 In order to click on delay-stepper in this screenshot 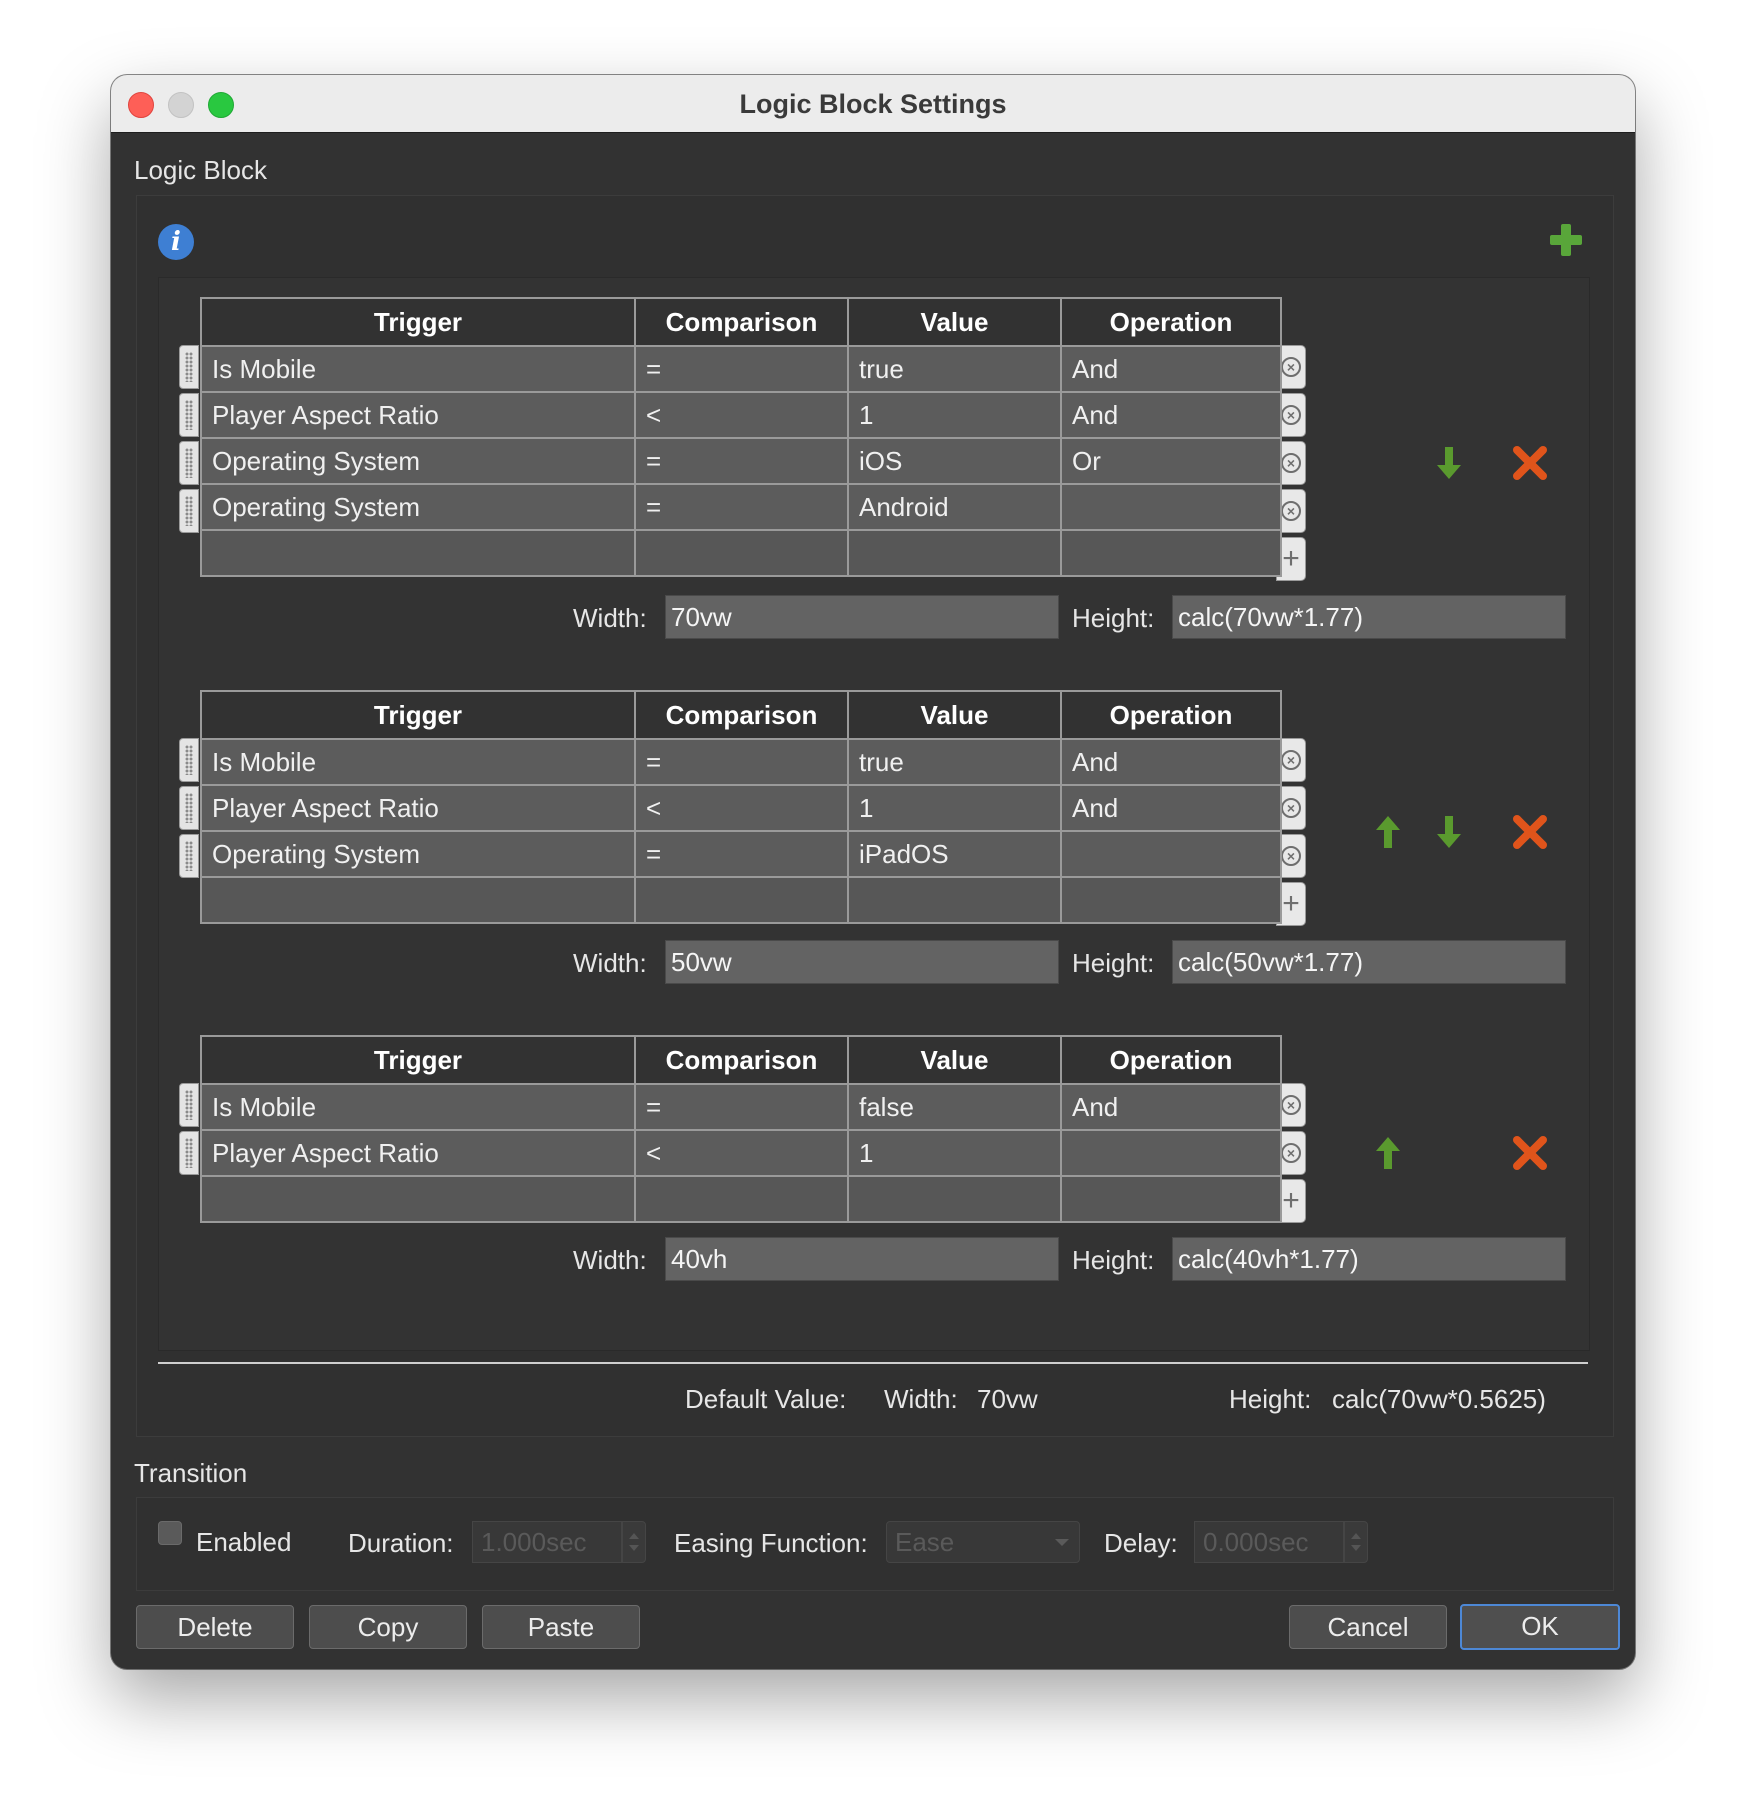, I will do `click(1356, 1542)`.